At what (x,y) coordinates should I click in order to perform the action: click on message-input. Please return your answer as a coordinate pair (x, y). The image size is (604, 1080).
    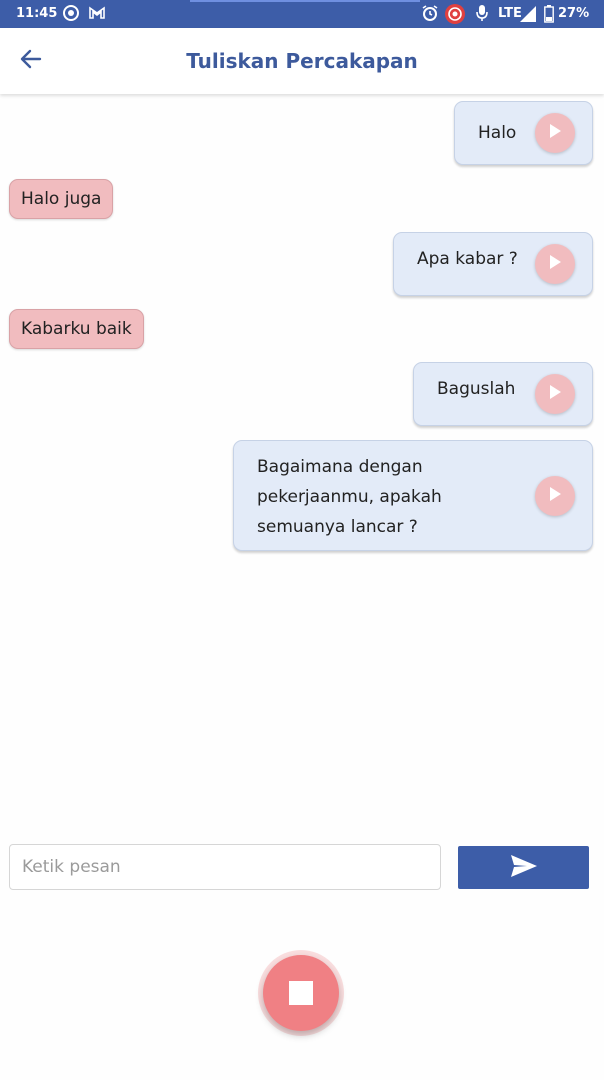
    Looking at the image, I should click on (225, 867).